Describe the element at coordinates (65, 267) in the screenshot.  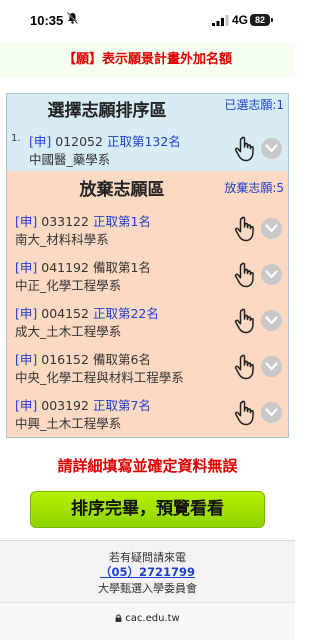
I see `item-code: 041192` at that location.